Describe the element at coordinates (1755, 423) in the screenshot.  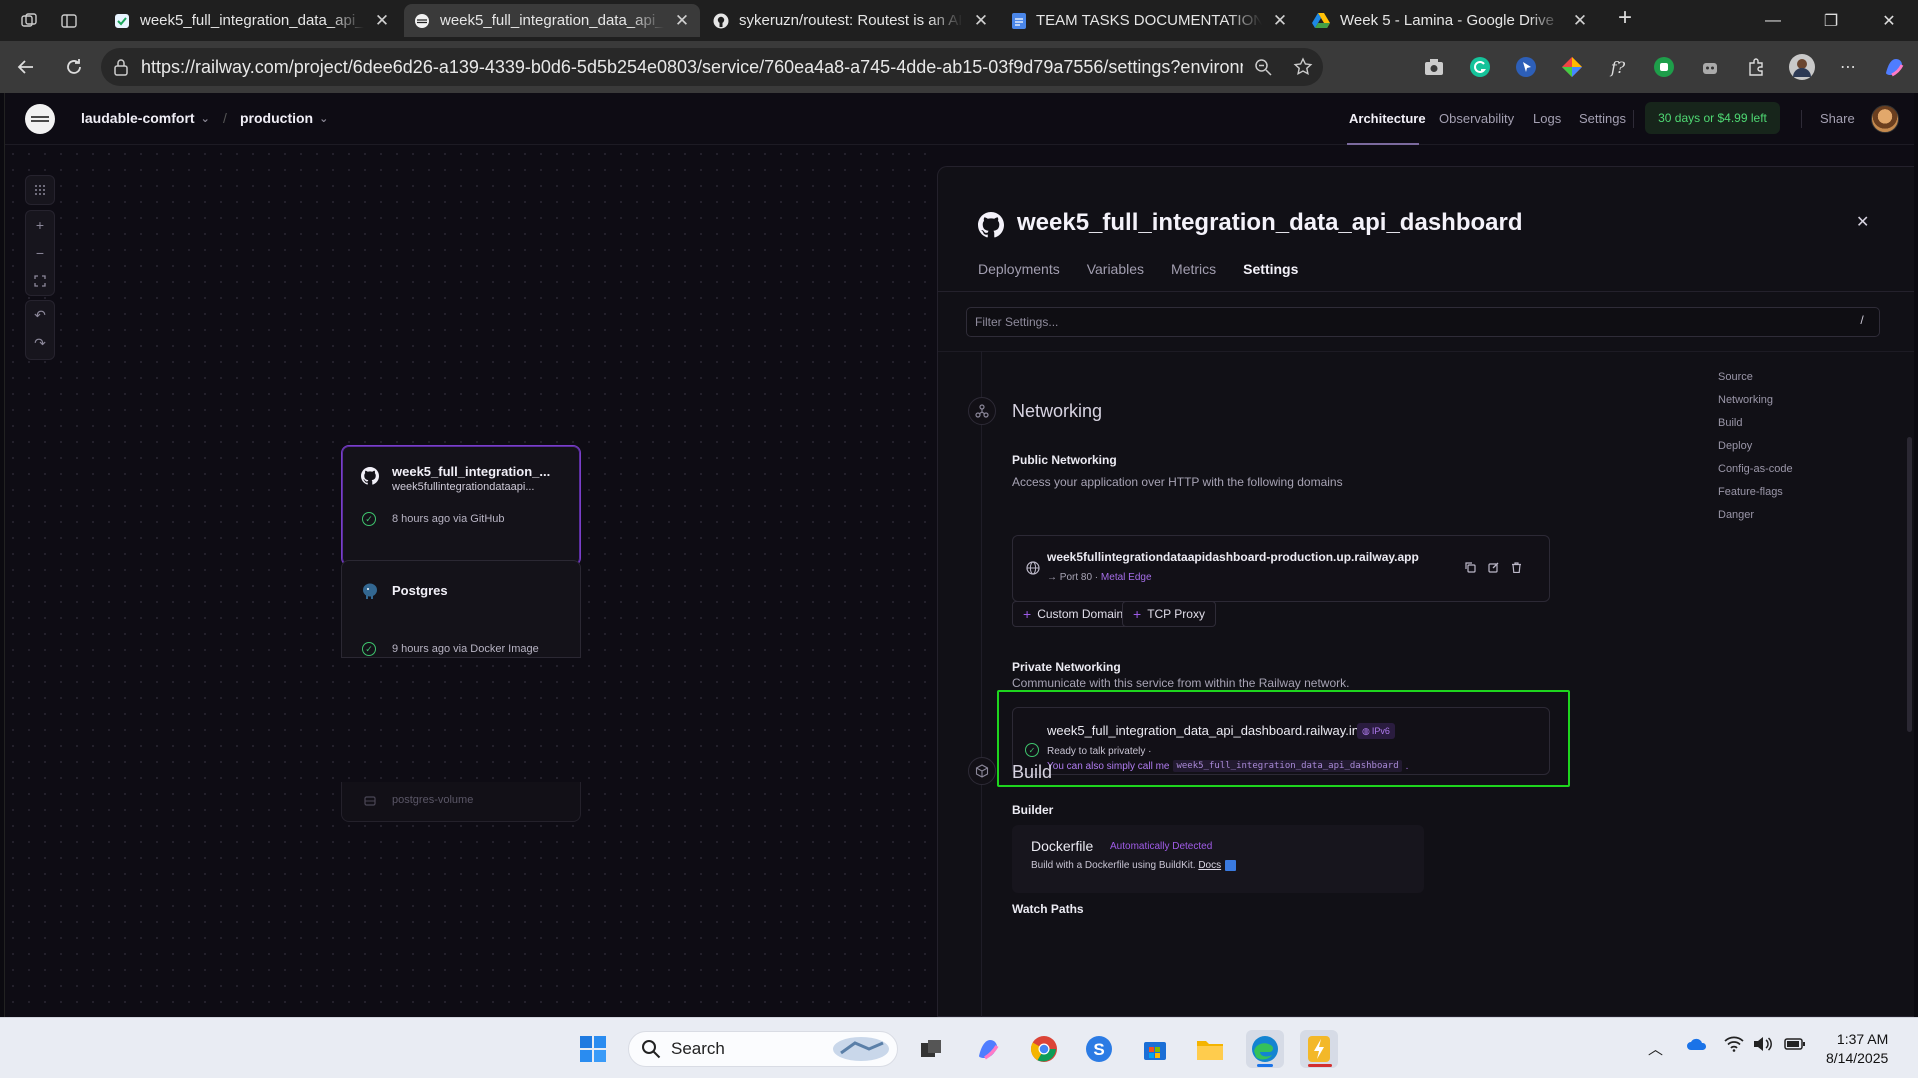
I see `toc-build: Build` at that location.